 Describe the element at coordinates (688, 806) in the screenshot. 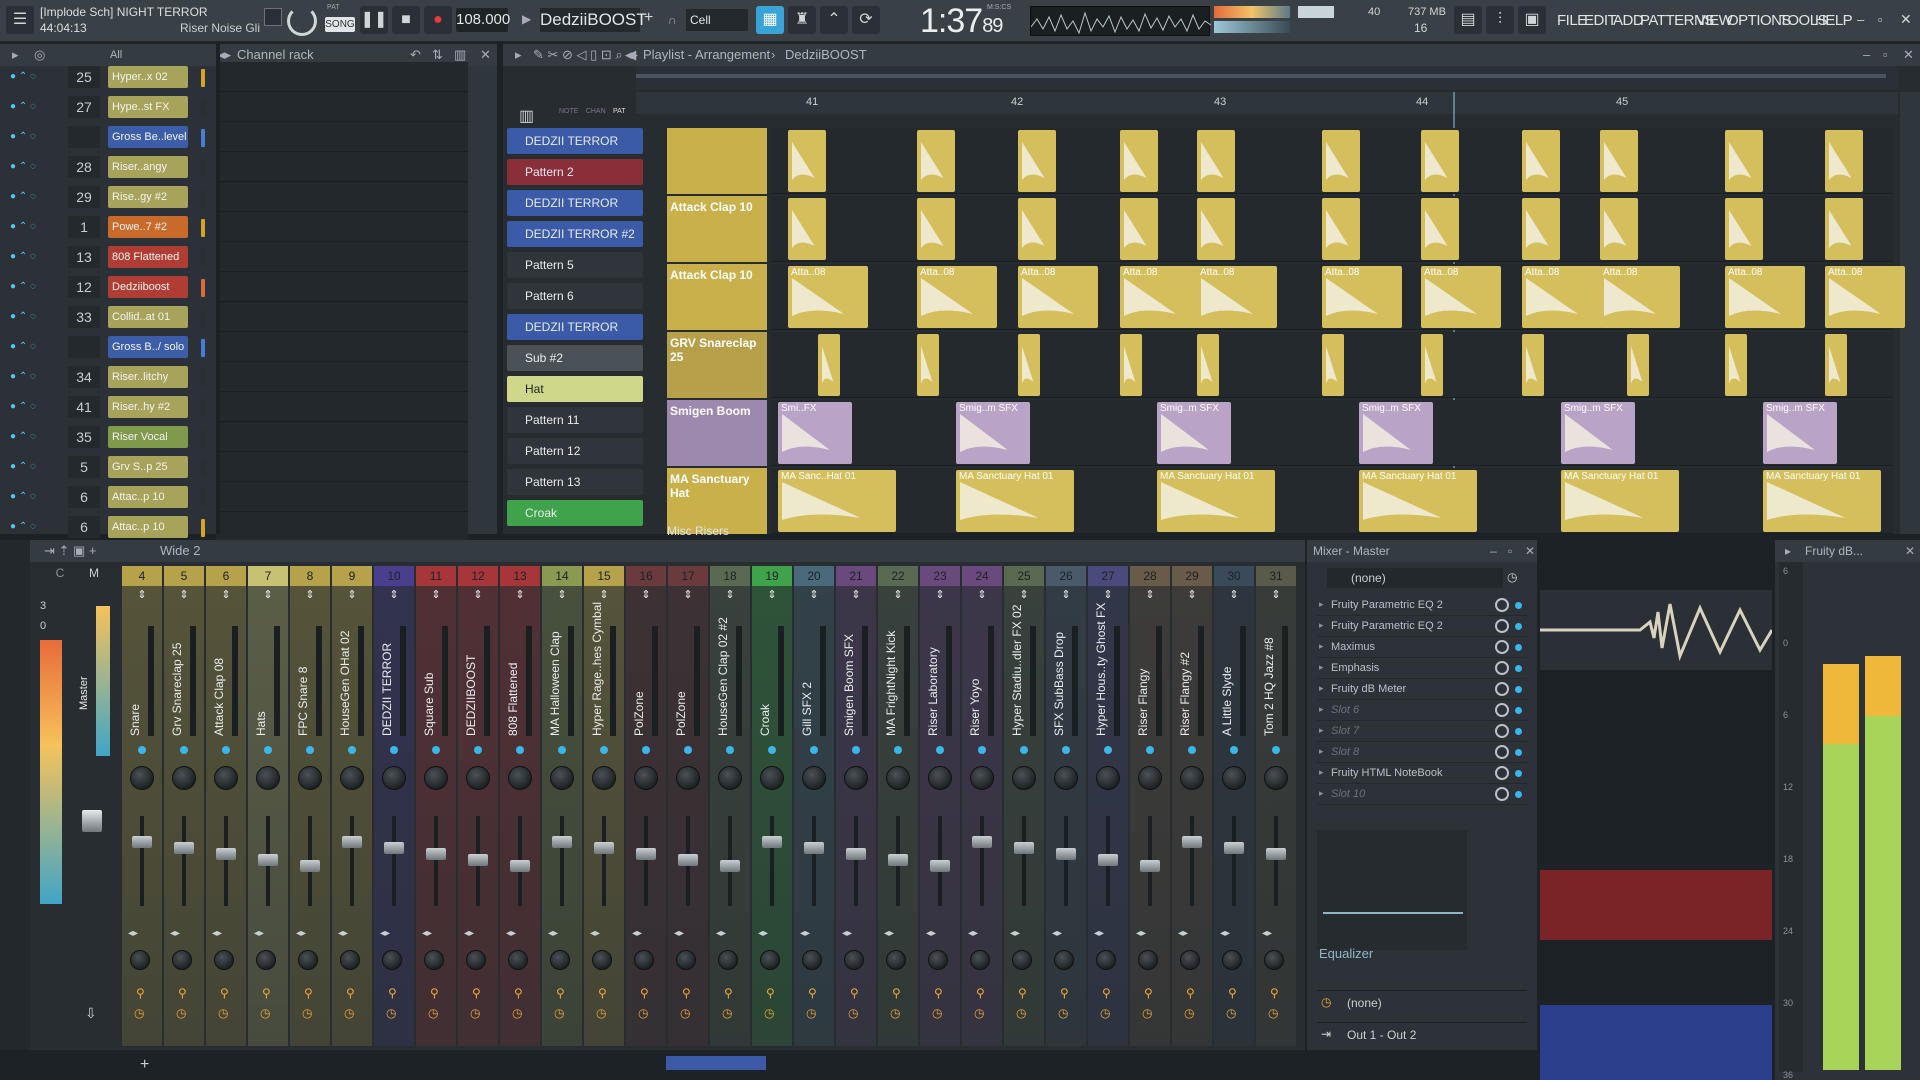

I see `mixer-strip: 17 ⇕ PolZone ◂▸ ⚲ ◷` at that location.